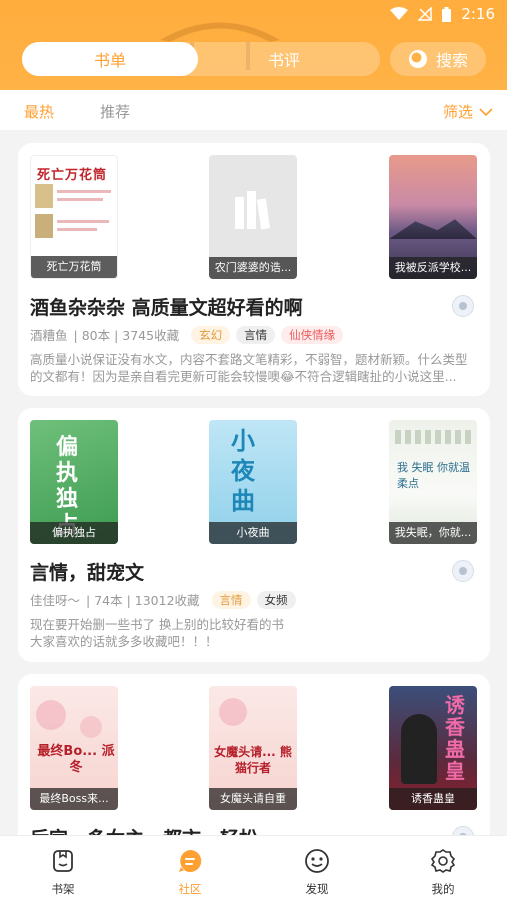 This screenshot has width=507, height=903. Describe the element at coordinates (317, 889) in the screenshot. I see `nav-label: 发现` at that location.